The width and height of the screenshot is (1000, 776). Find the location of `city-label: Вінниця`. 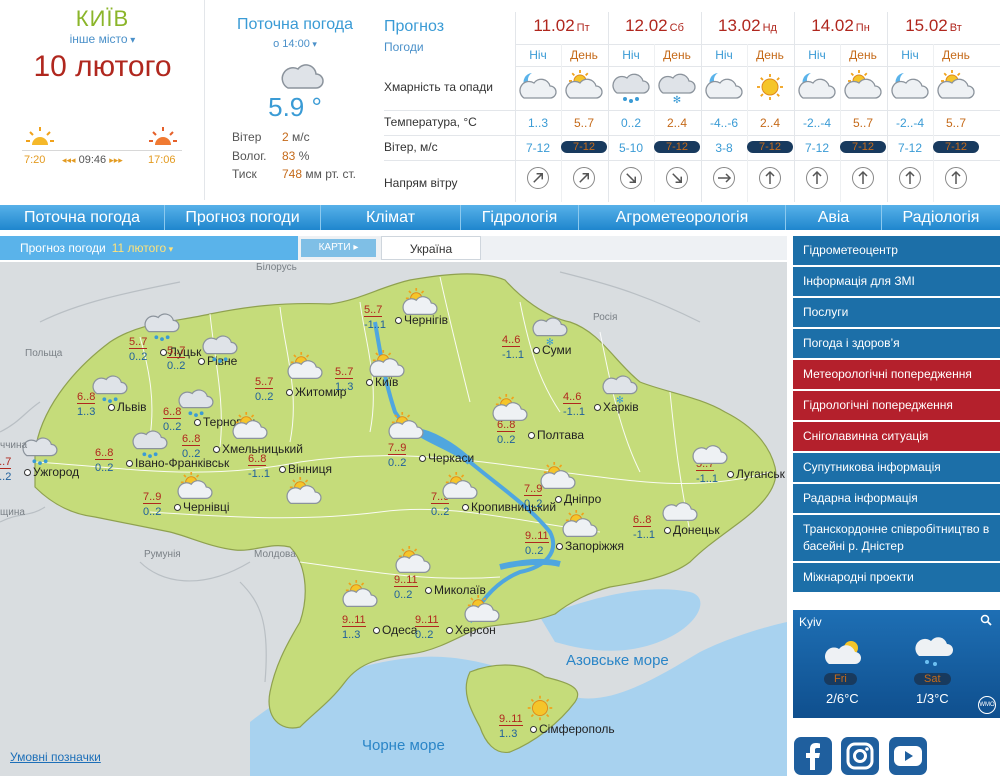

city-label: Вінниця is located at coordinates (310, 469).